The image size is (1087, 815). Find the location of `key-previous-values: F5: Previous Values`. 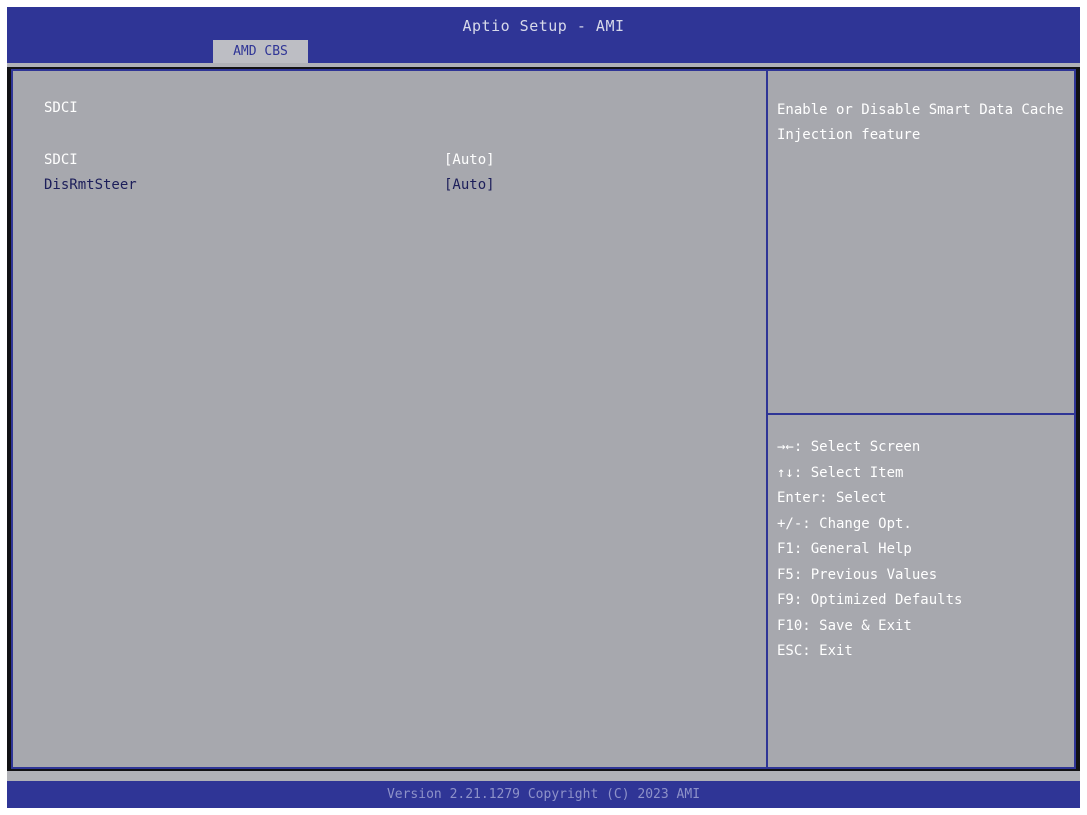

key-previous-values: F5: Previous Values is located at coordinates (857, 574).